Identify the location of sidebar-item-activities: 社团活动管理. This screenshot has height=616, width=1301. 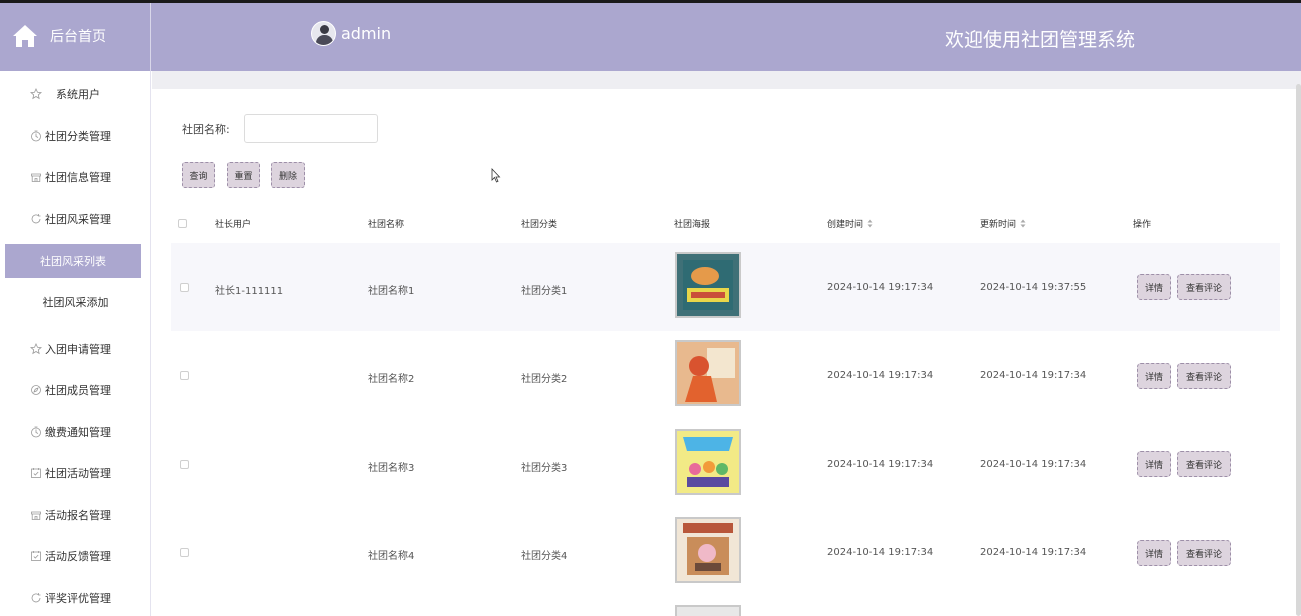
(75, 473).